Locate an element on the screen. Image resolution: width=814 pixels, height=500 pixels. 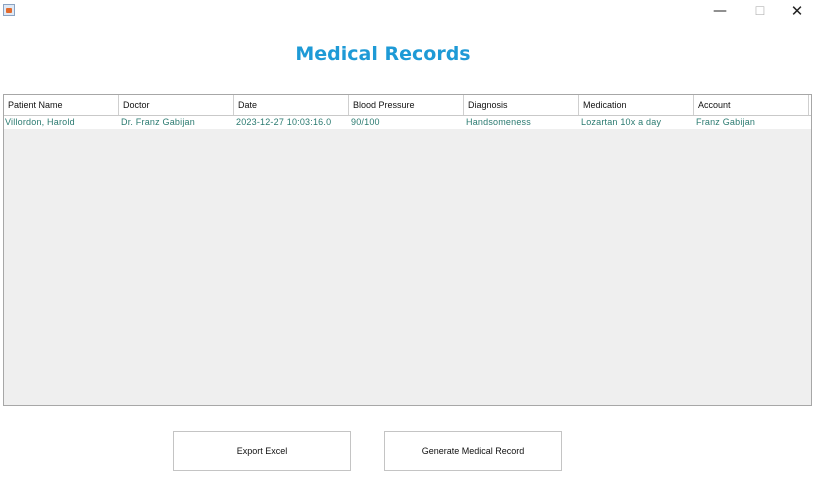
cell-date: 2023-12-27 10:03:16.0 is located at coordinates (291, 122).